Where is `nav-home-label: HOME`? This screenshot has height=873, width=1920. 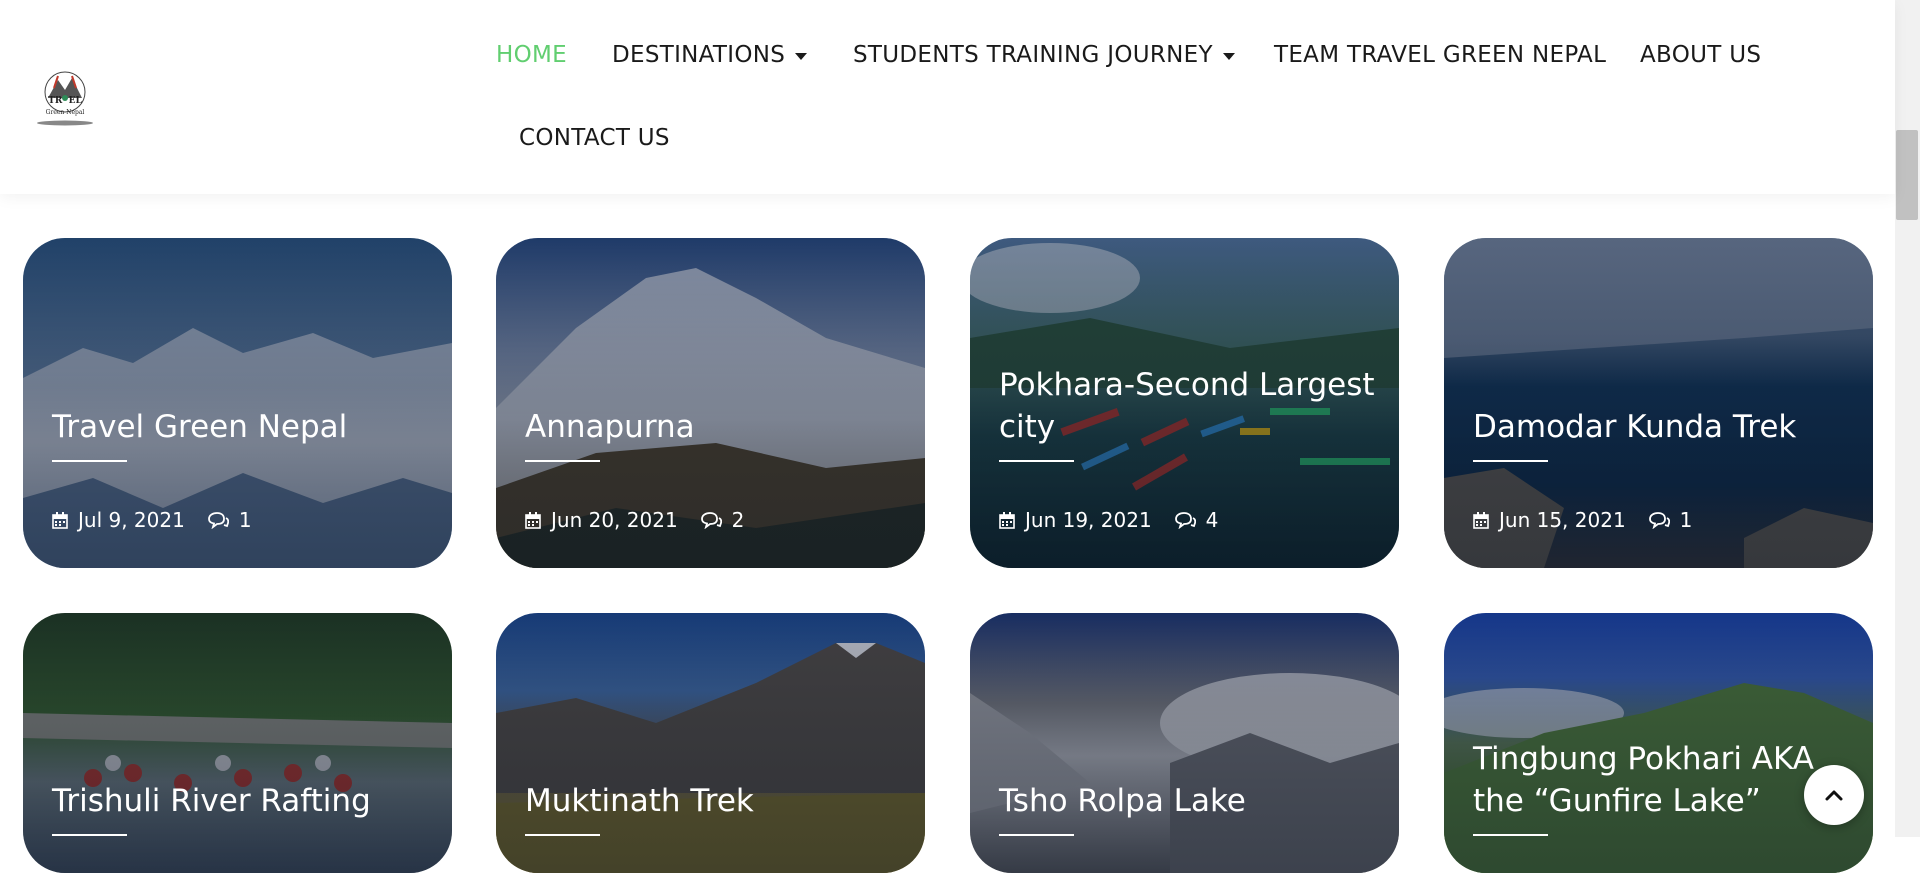
nav-home-label: HOME is located at coordinates (531, 55).